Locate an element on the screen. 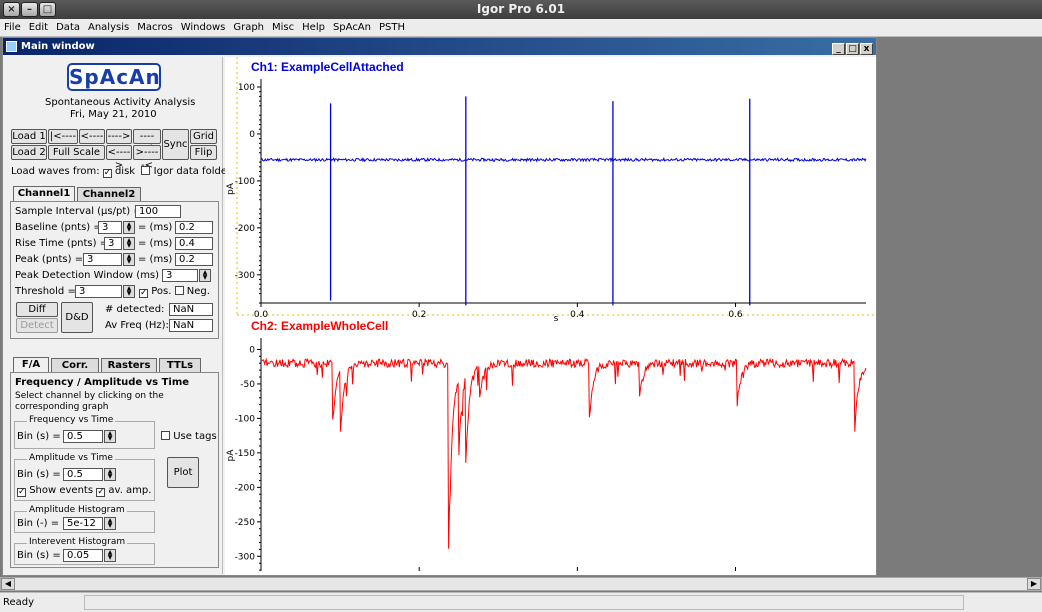 This screenshot has width=1042, height=612. tab-channel2: Channel2 is located at coordinates (109, 194).